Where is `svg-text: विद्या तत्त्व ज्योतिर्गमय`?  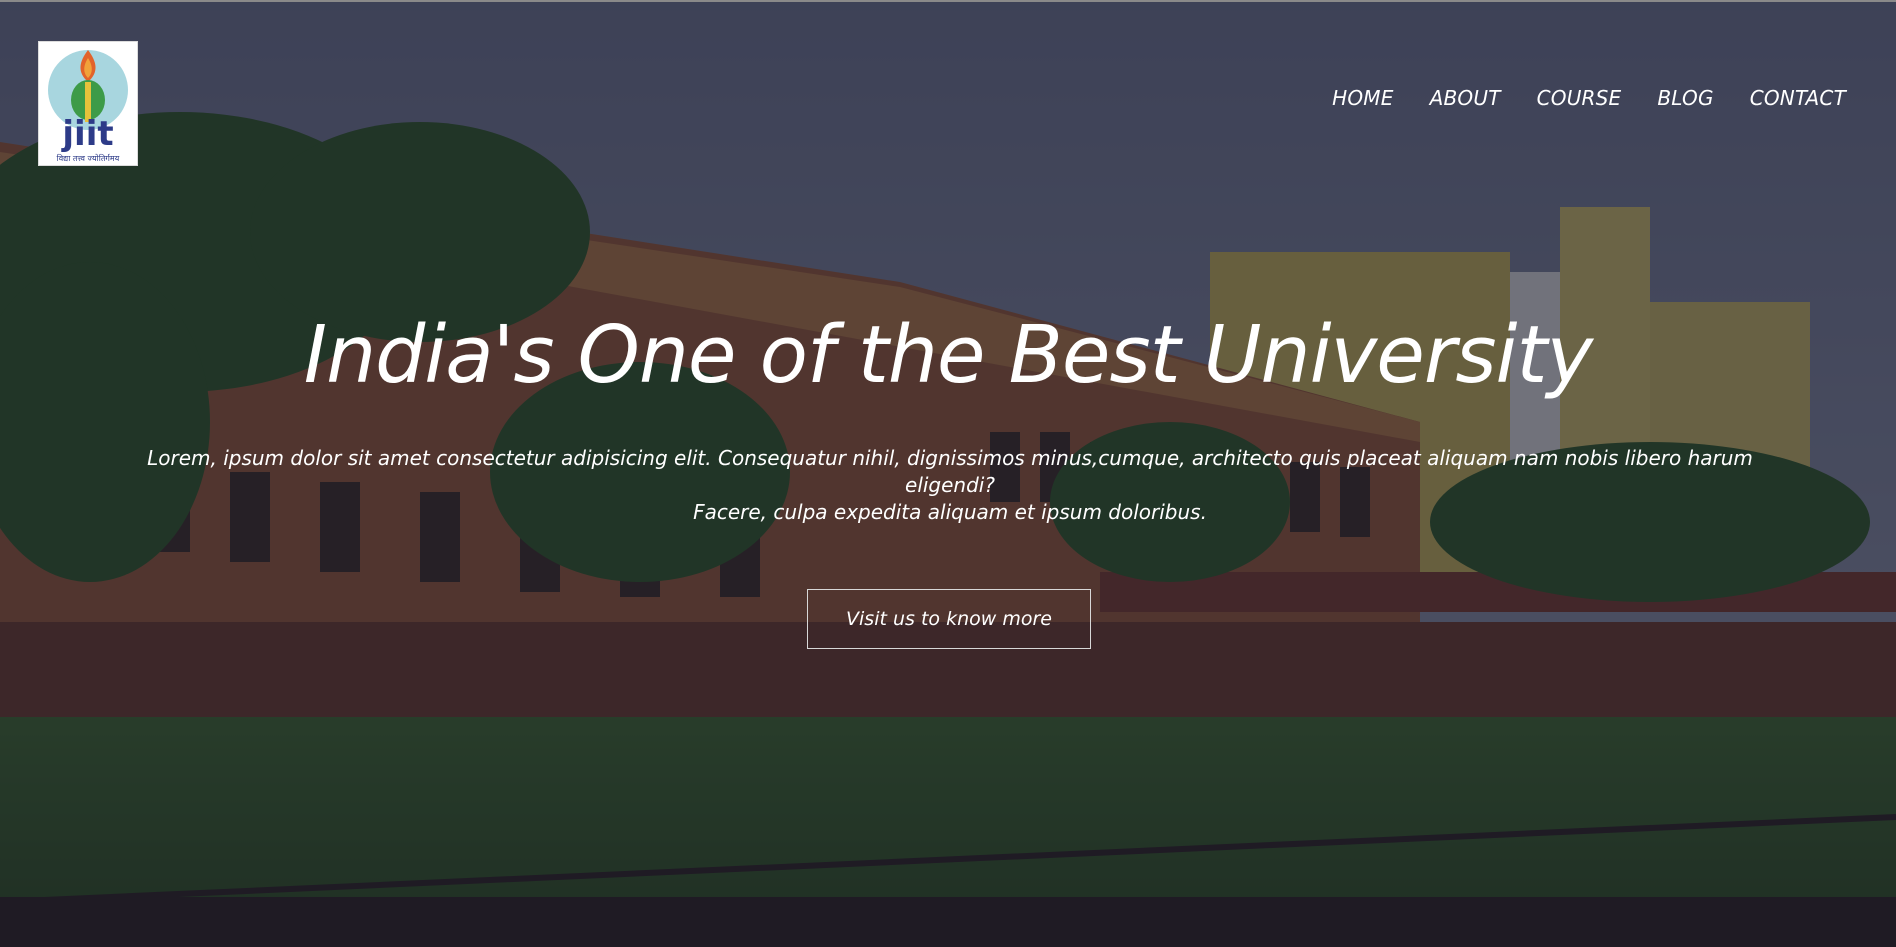 svg-text: विद्या तत्त्व ज्योतिर्गमय is located at coordinates (88, 158).